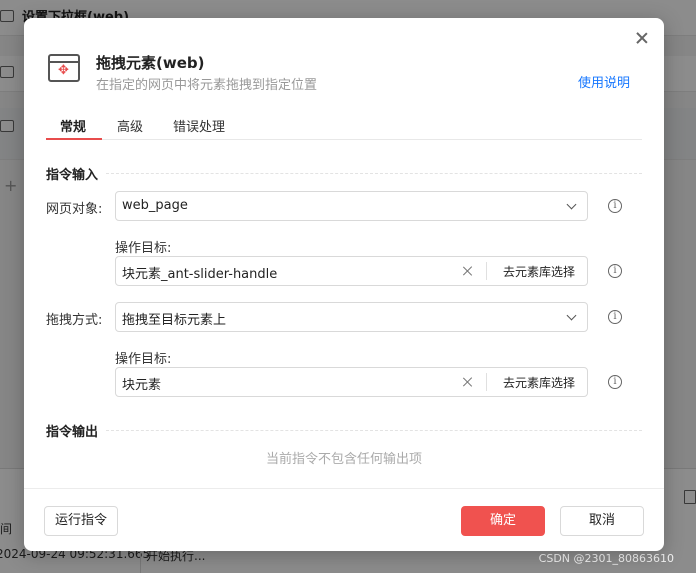 Image resolution: width=696 pixels, height=573 pixels. I want to click on web-object-value: web_page, so click(155, 205).